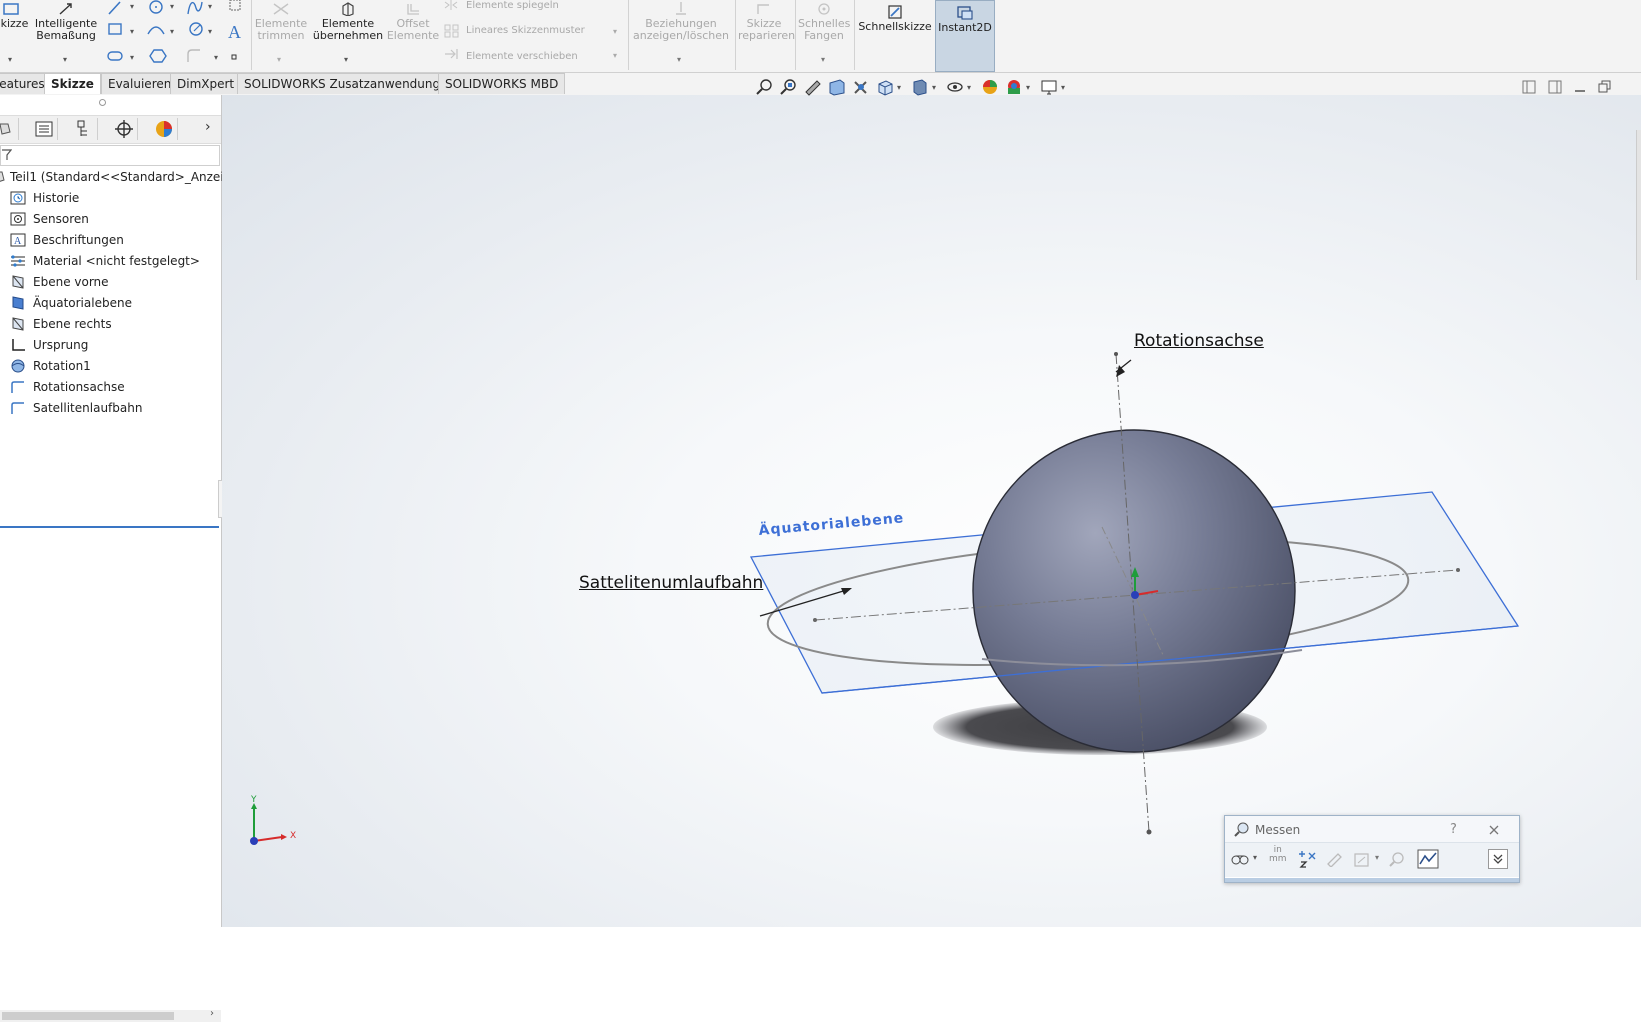 This screenshot has height=1022, width=1641. Describe the element at coordinates (156, 30) in the screenshot. I see `arc-tool-icon` at that location.